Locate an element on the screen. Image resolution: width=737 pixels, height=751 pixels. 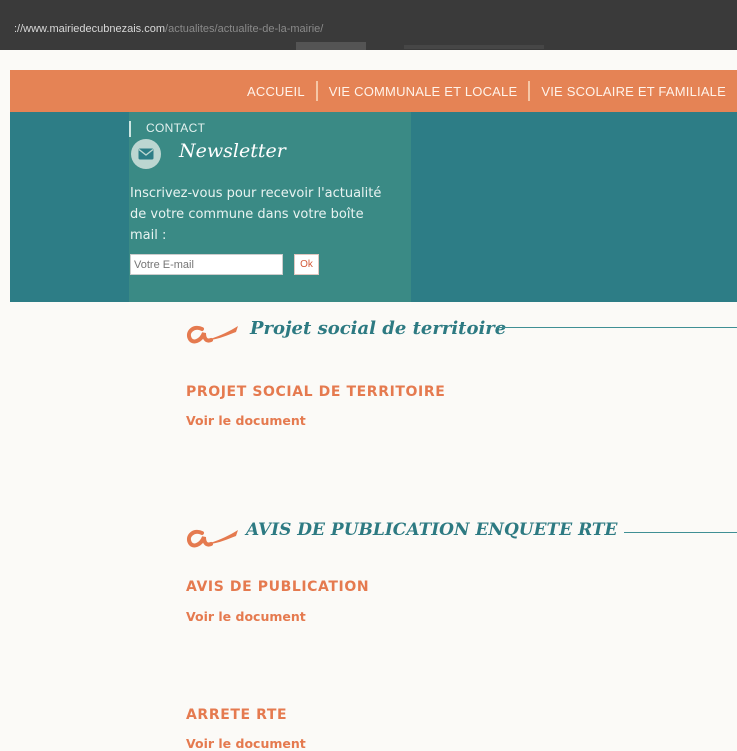
url-path: /actualites/actualite-de-la-mairie/ is located at coordinates (244, 29).